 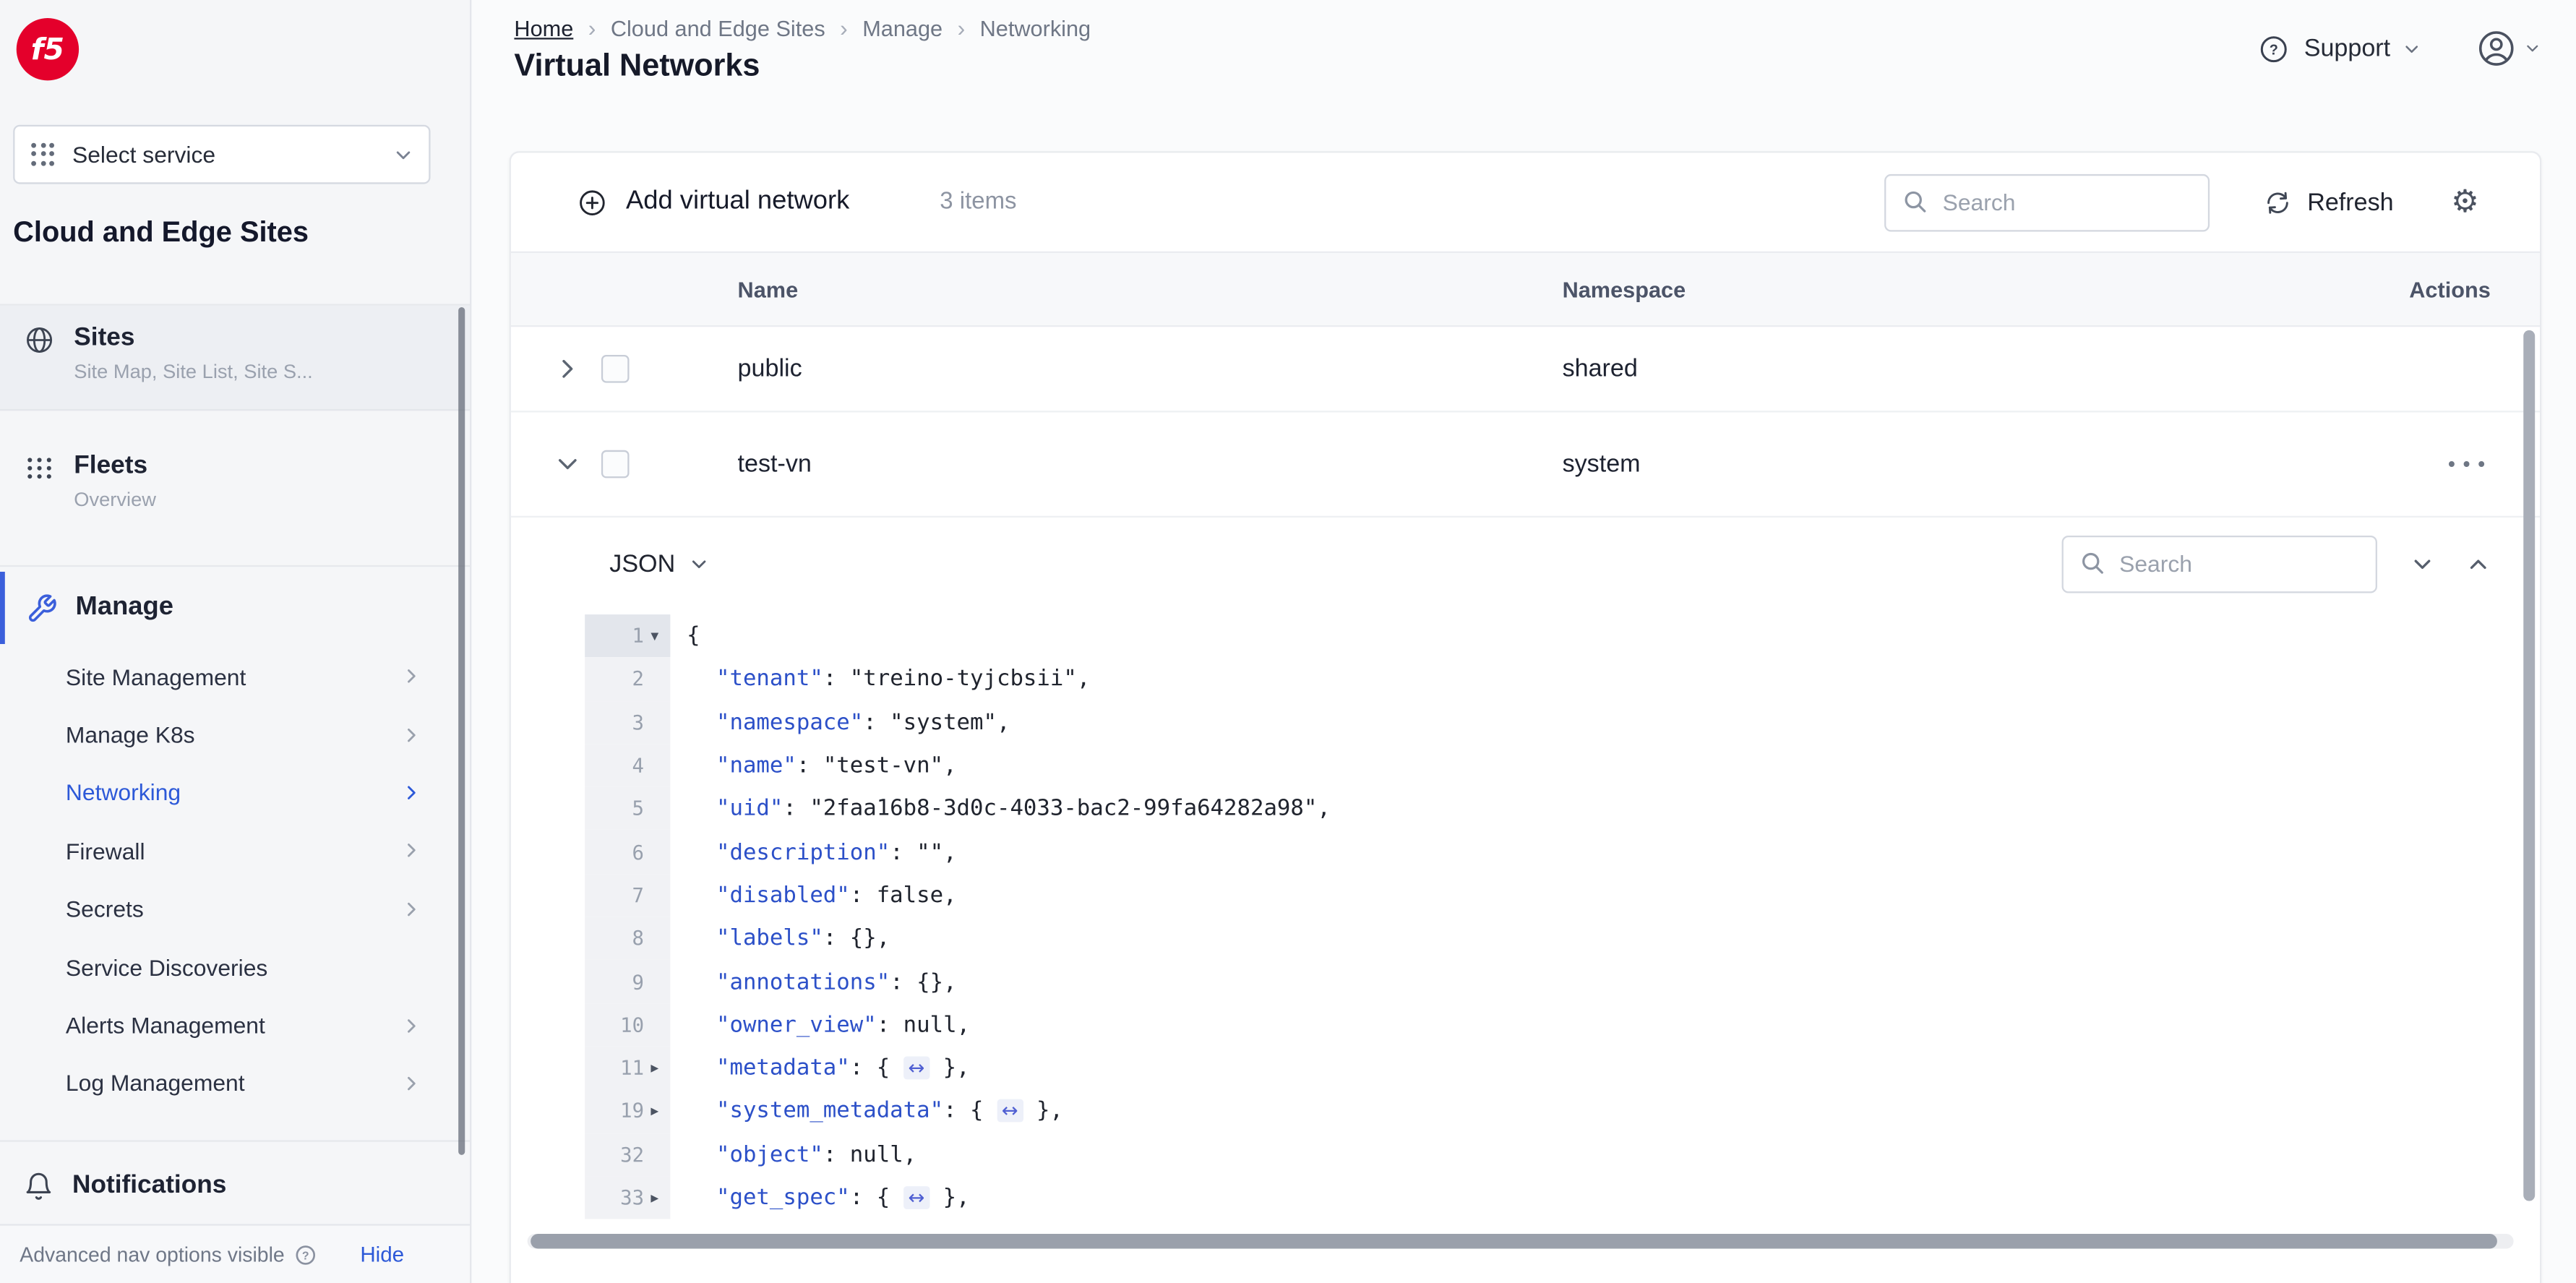 What do you see at coordinates (1525, 465) in the screenshot?
I see `table-row-test-vn: test-vn system •••` at bounding box center [1525, 465].